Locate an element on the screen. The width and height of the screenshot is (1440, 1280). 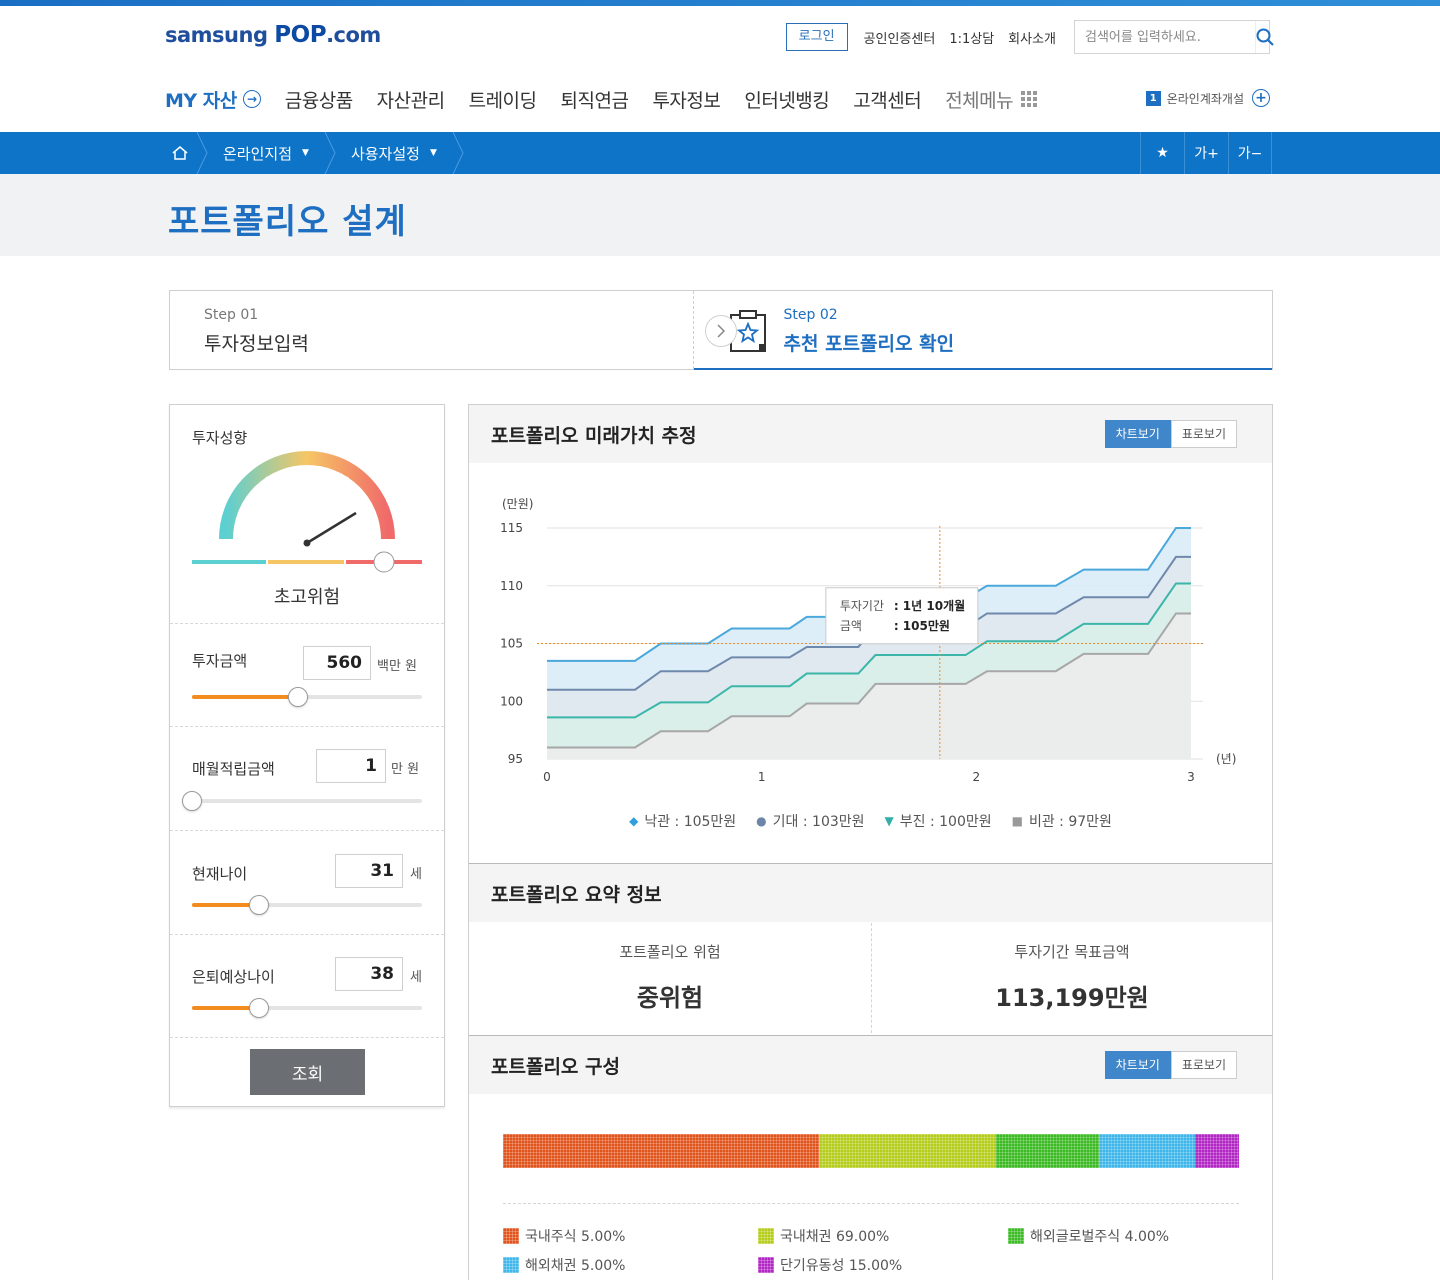
bar-segment-liquidity is located at coordinates (1216, 1151).